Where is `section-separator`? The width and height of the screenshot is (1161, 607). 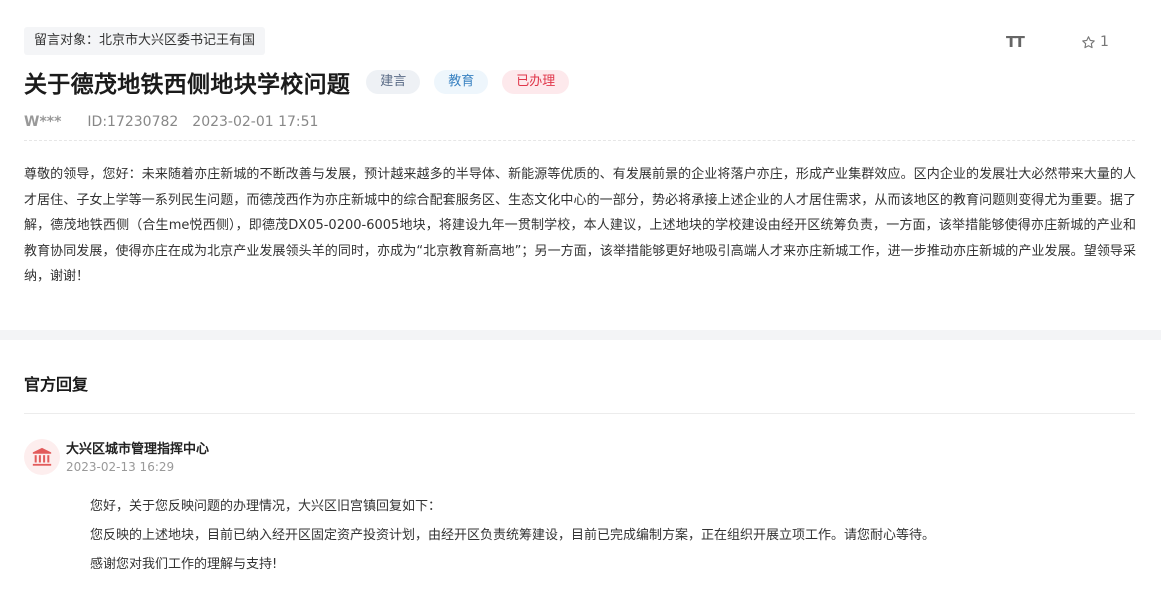 section-separator is located at coordinates (580, 335).